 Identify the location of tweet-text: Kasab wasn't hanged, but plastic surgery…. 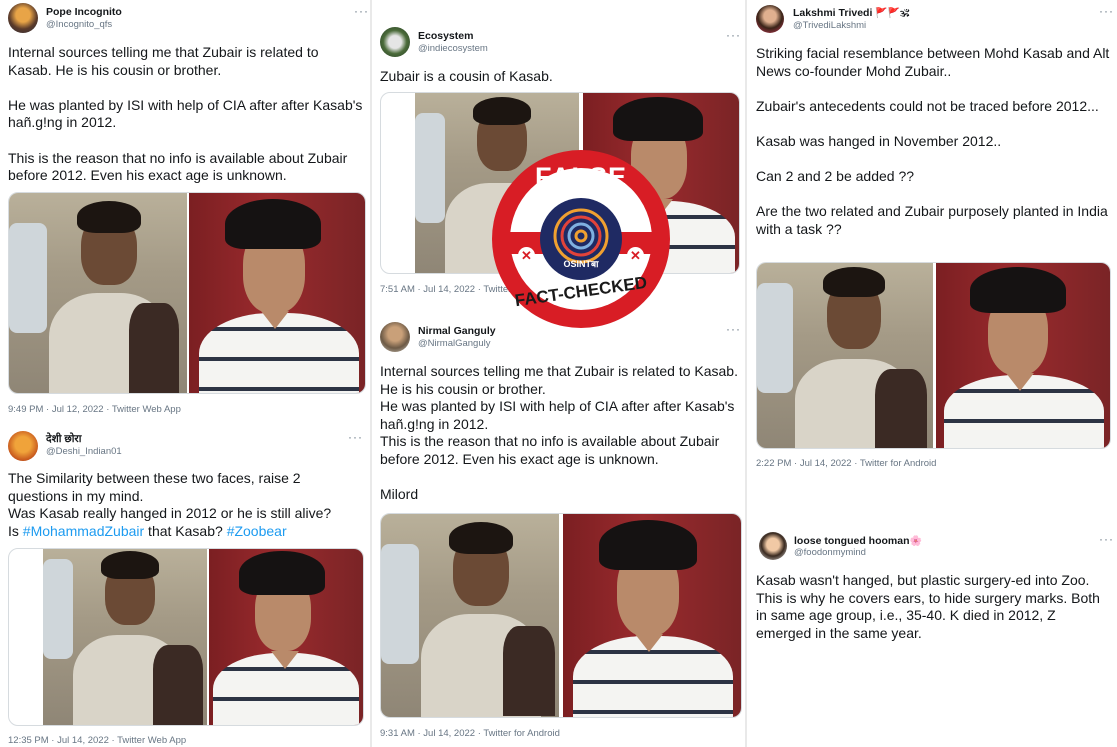
(928, 606).